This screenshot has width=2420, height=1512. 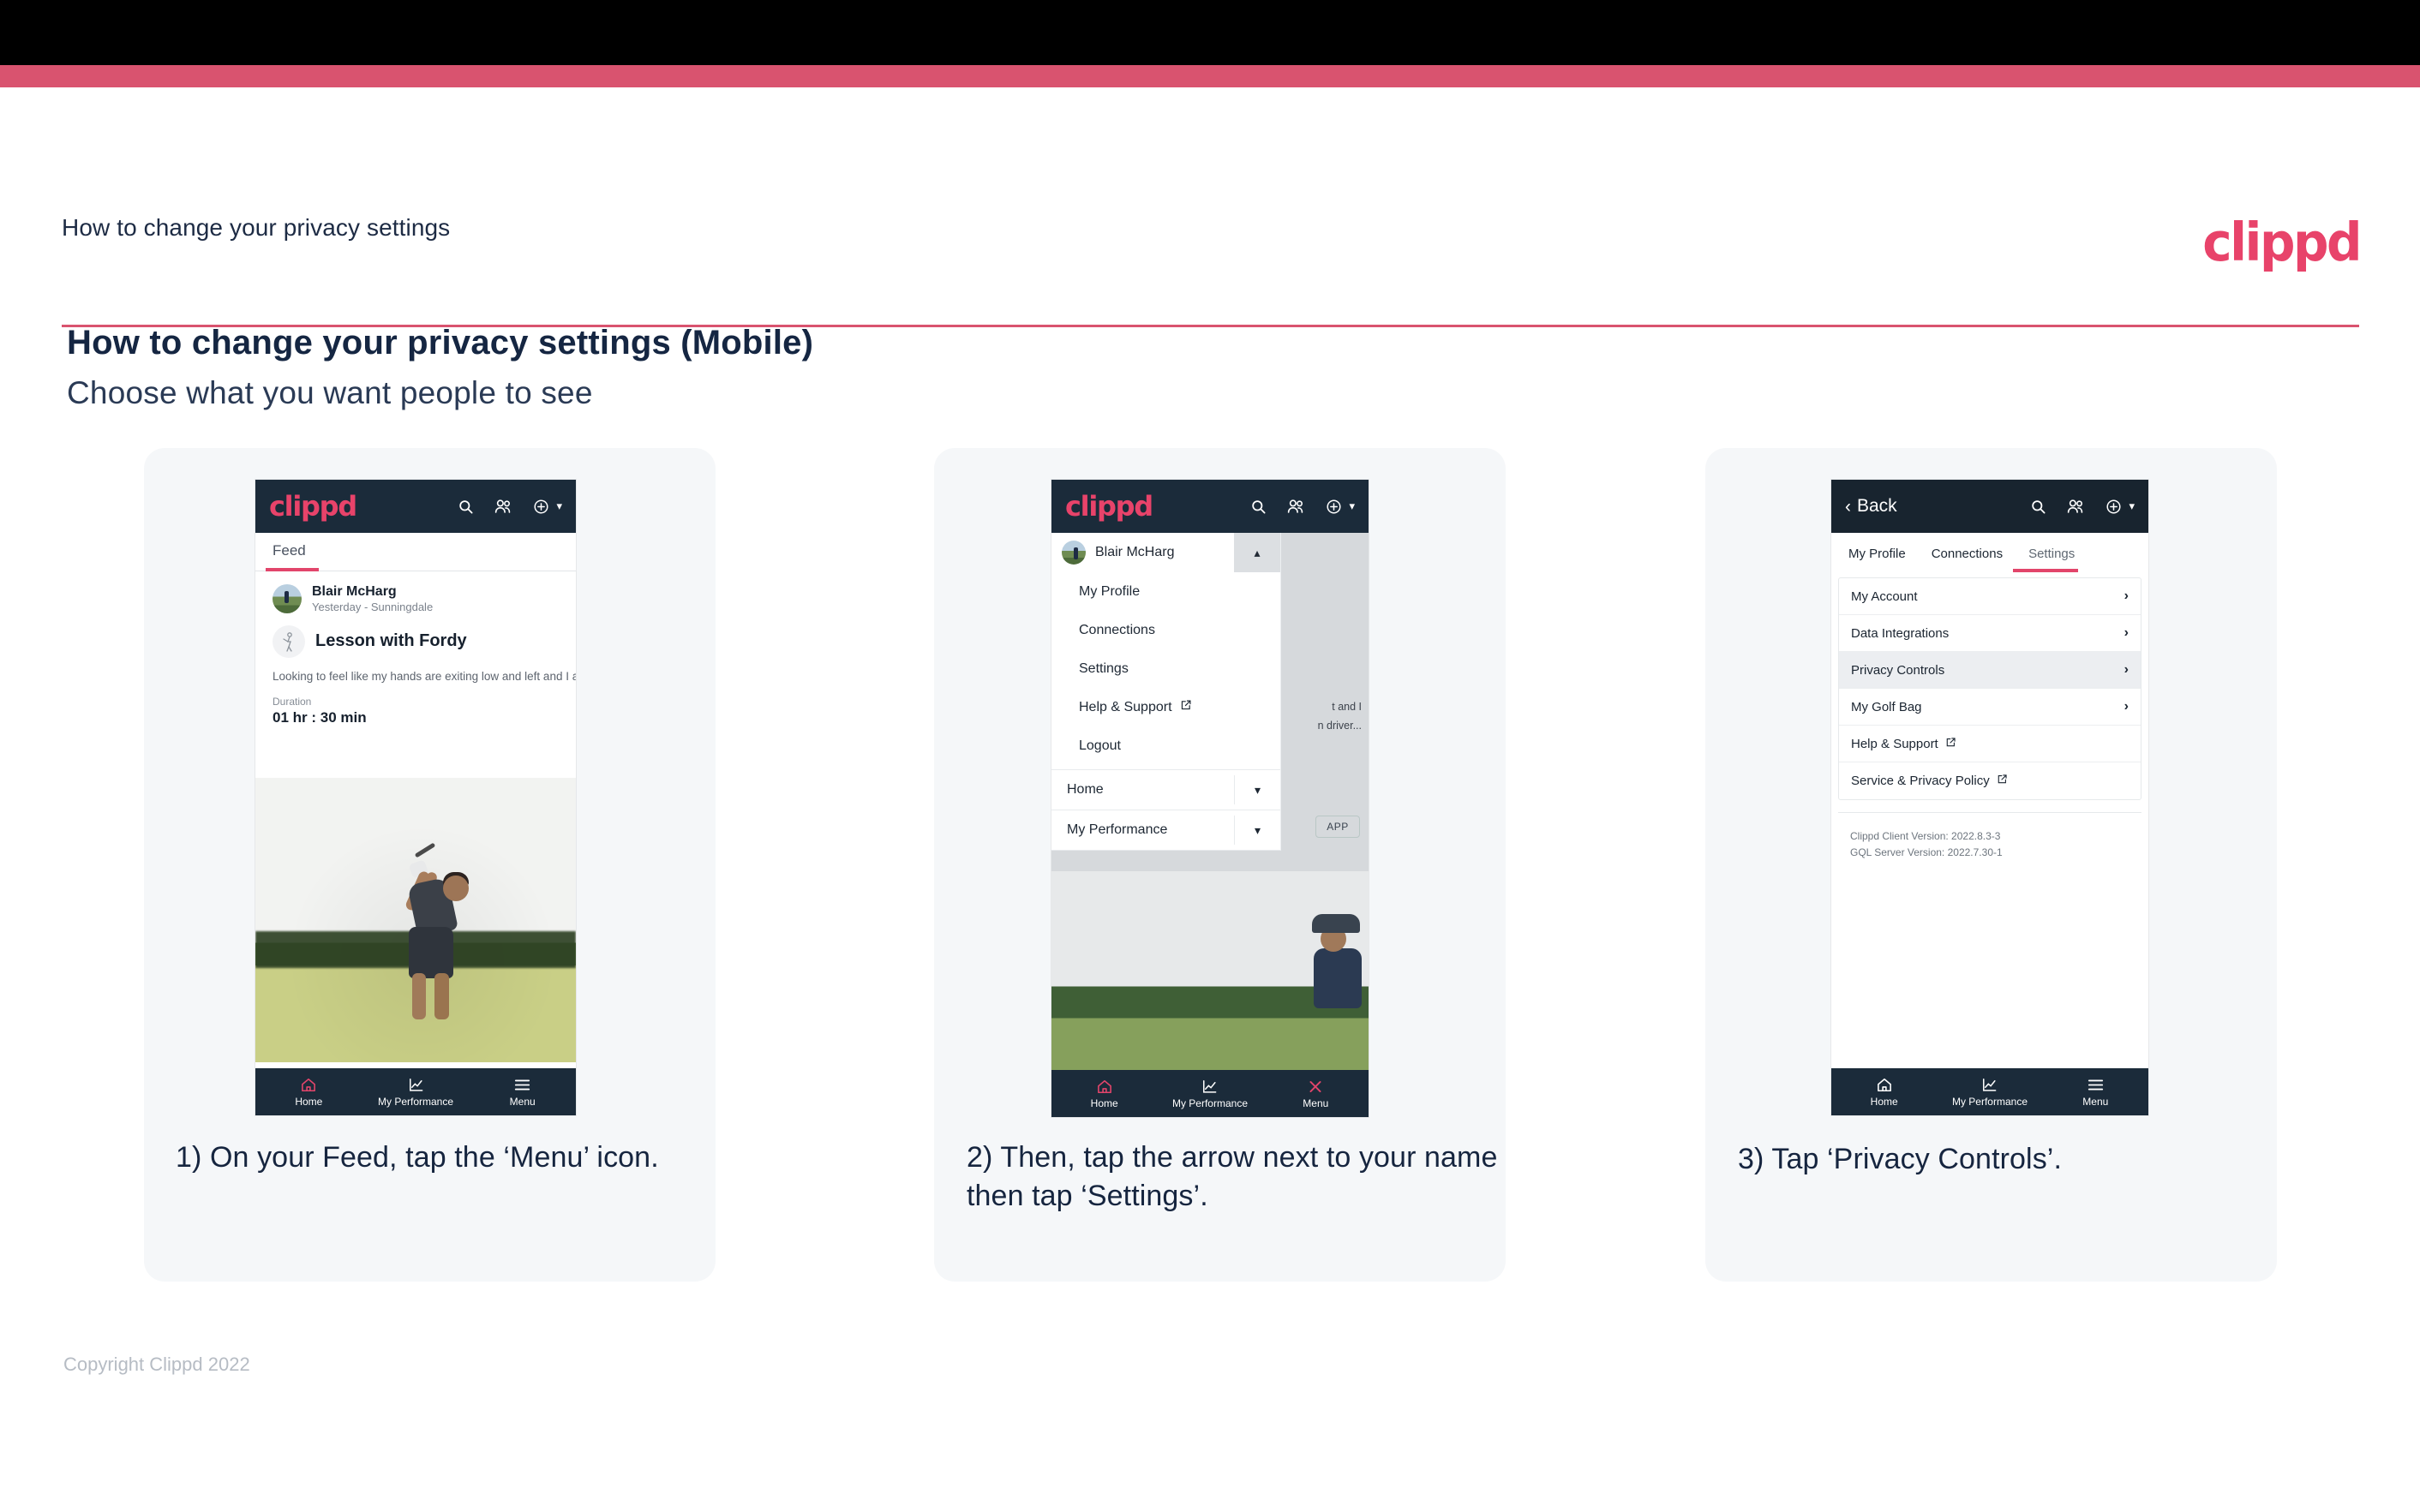 I want to click on drawer-item-settings: Settings, so click(x=1165, y=668).